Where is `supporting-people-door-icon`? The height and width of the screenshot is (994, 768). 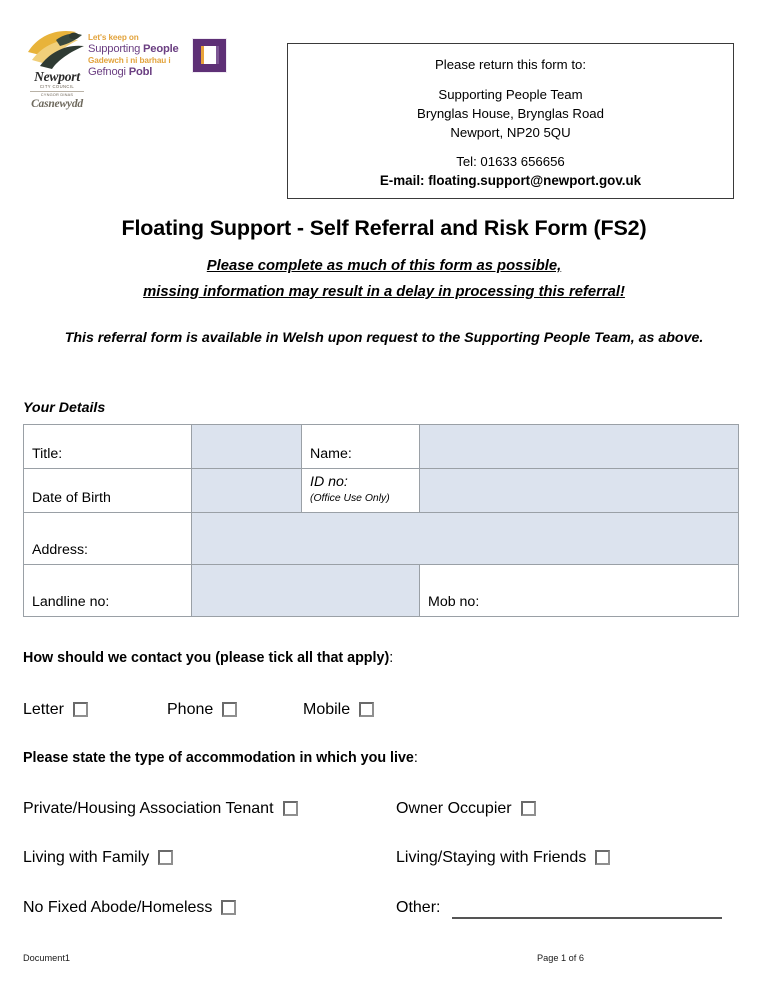 supporting-people-door-icon is located at coordinates (209, 55).